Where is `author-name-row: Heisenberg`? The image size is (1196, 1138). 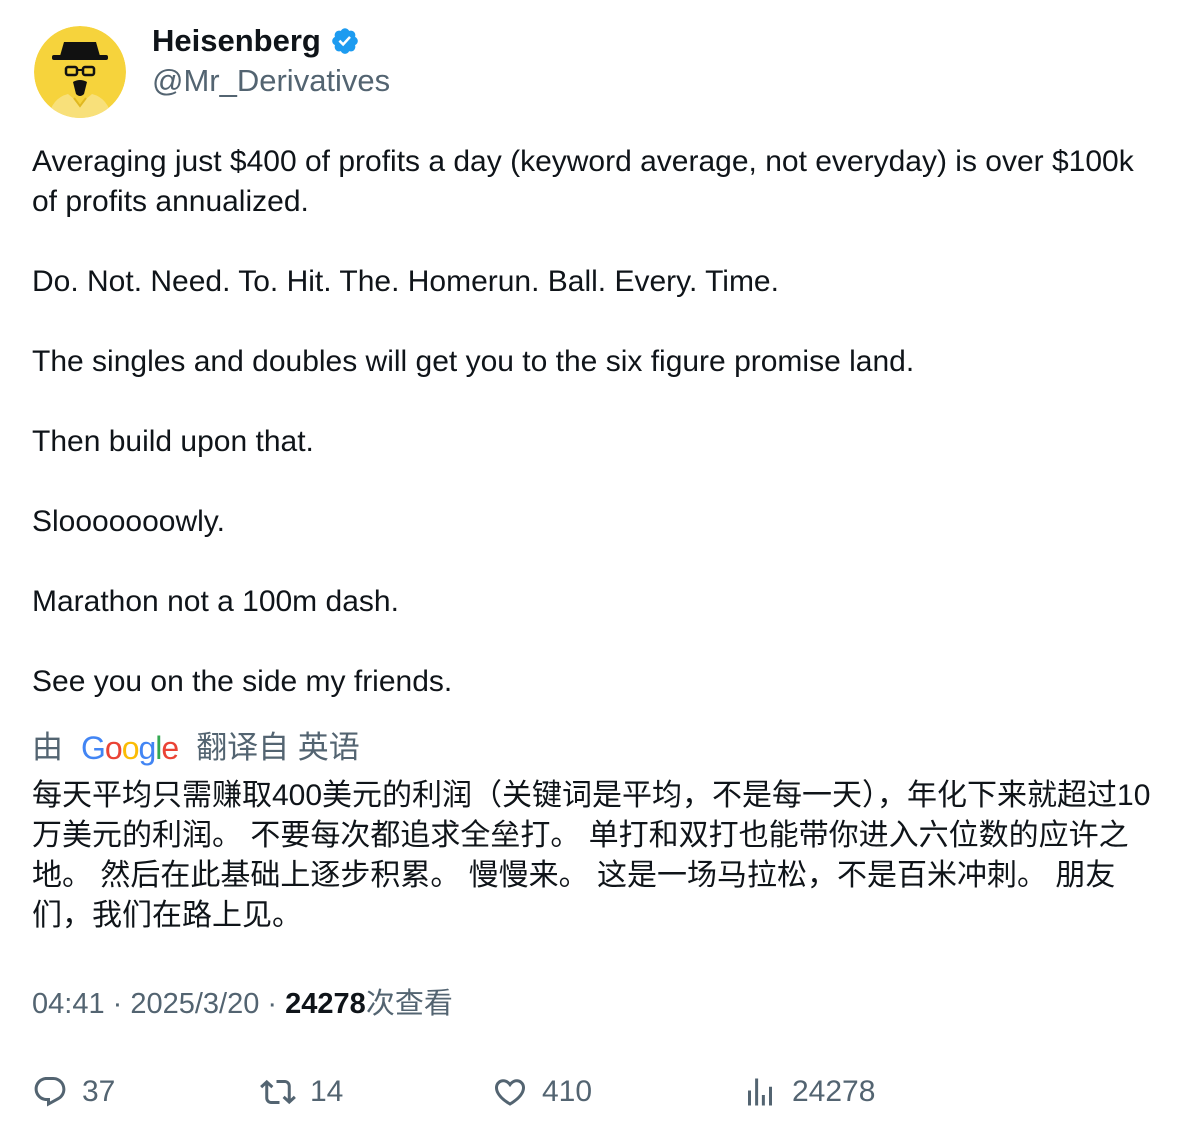 author-name-row: Heisenberg is located at coordinates (256, 41).